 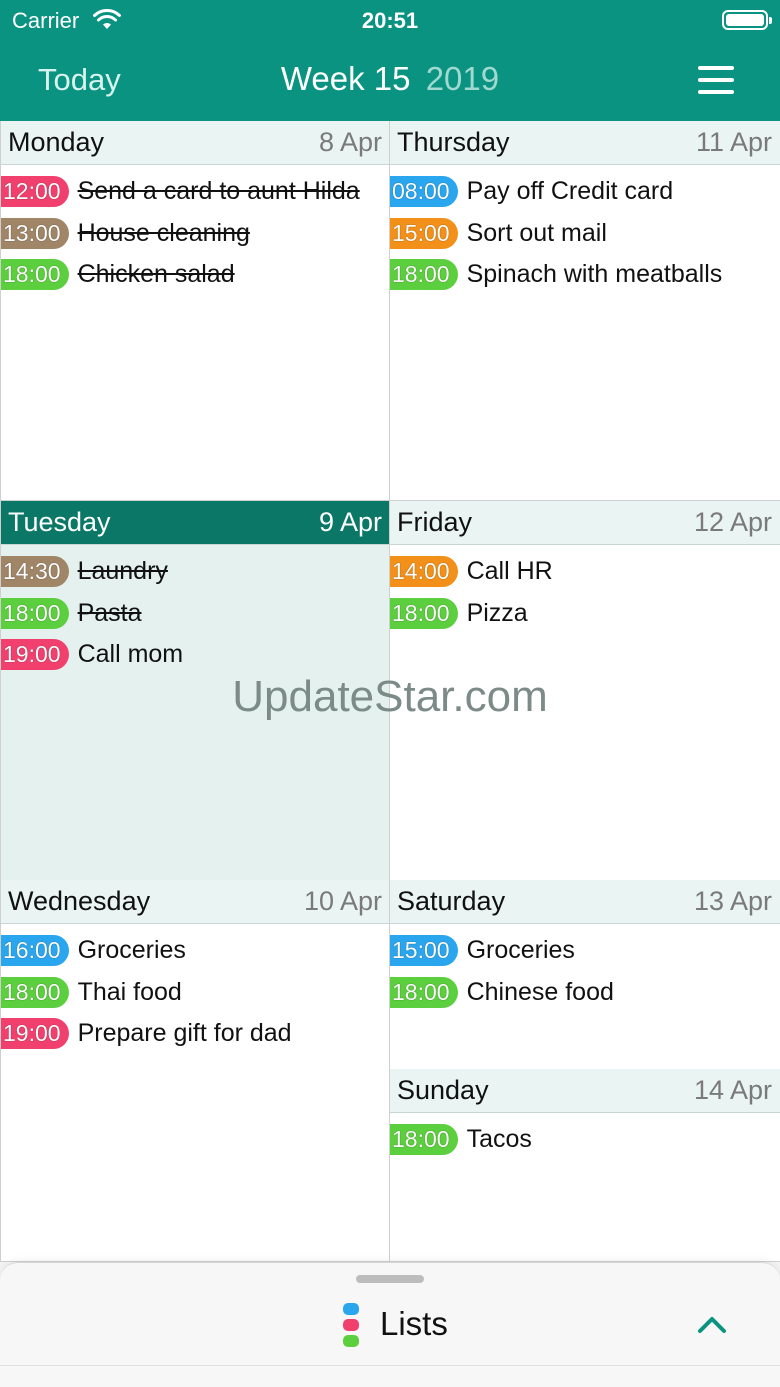 I want to click on day-date: 14 Apr, so click(x=732, y=1090).